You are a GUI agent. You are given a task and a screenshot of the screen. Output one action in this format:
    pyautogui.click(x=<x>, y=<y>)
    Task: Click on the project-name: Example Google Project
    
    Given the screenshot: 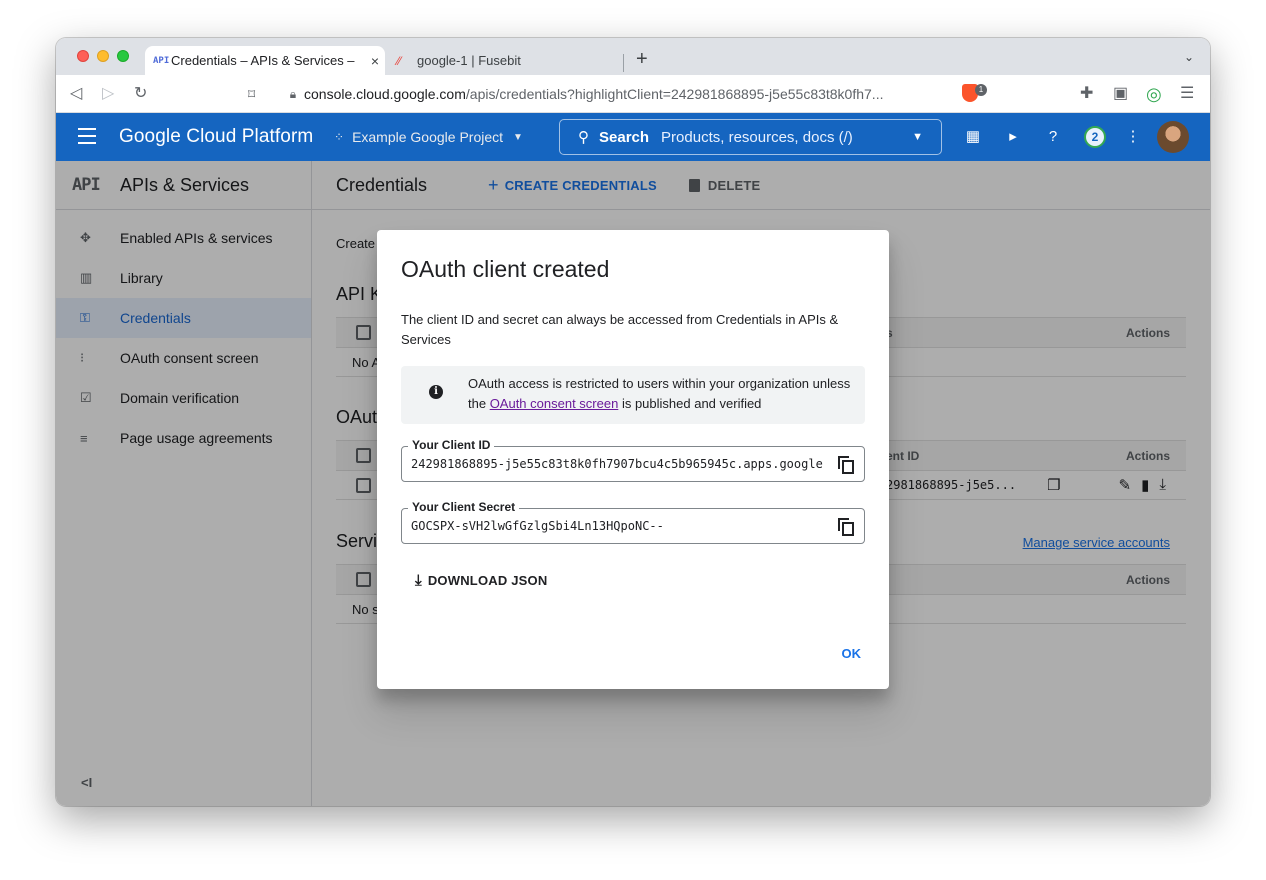 What is the action you would take?
    pyautogui.click(x=428, y=137)
    